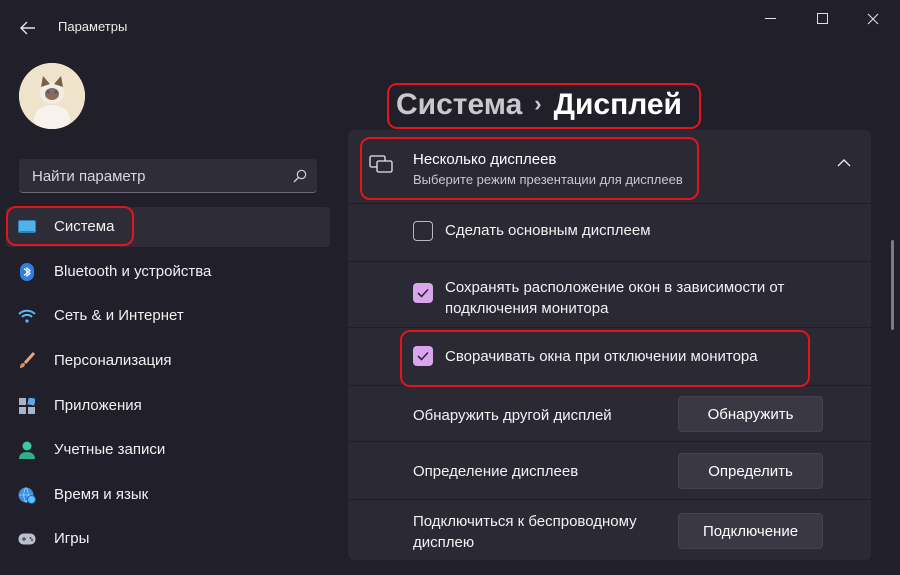  I want to click on maximize-icon, so click(822, 18).